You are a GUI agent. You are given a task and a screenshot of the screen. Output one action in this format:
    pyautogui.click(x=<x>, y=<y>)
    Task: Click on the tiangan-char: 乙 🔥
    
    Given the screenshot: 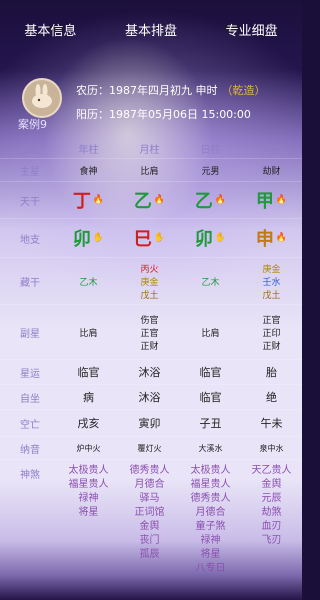 What is the action you would take?
    pyautogui.click(x=210, y=201)
    